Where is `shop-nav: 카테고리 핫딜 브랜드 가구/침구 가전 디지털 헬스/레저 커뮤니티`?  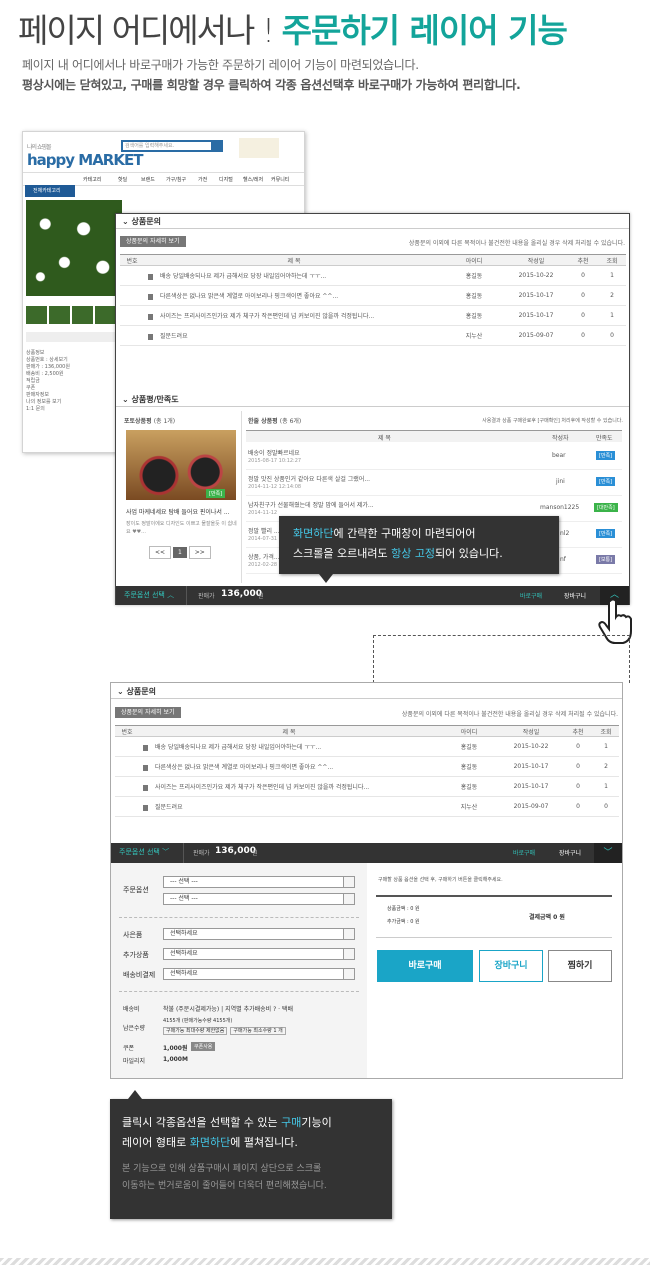
shop-nav: 카테고리 핫딜 브랜드 가구/침구 가전 디지털 헬스/레저 커뮤니티 is located at coordinates (163, 179).